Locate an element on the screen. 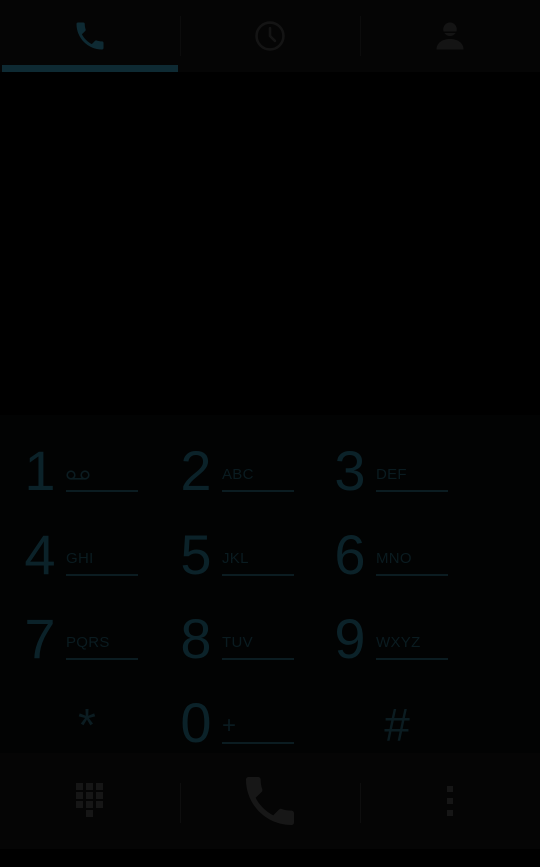 Image resolution: width=540 pixels, height=867 pixels. tab-call-log is located at coordinates (270, 36).